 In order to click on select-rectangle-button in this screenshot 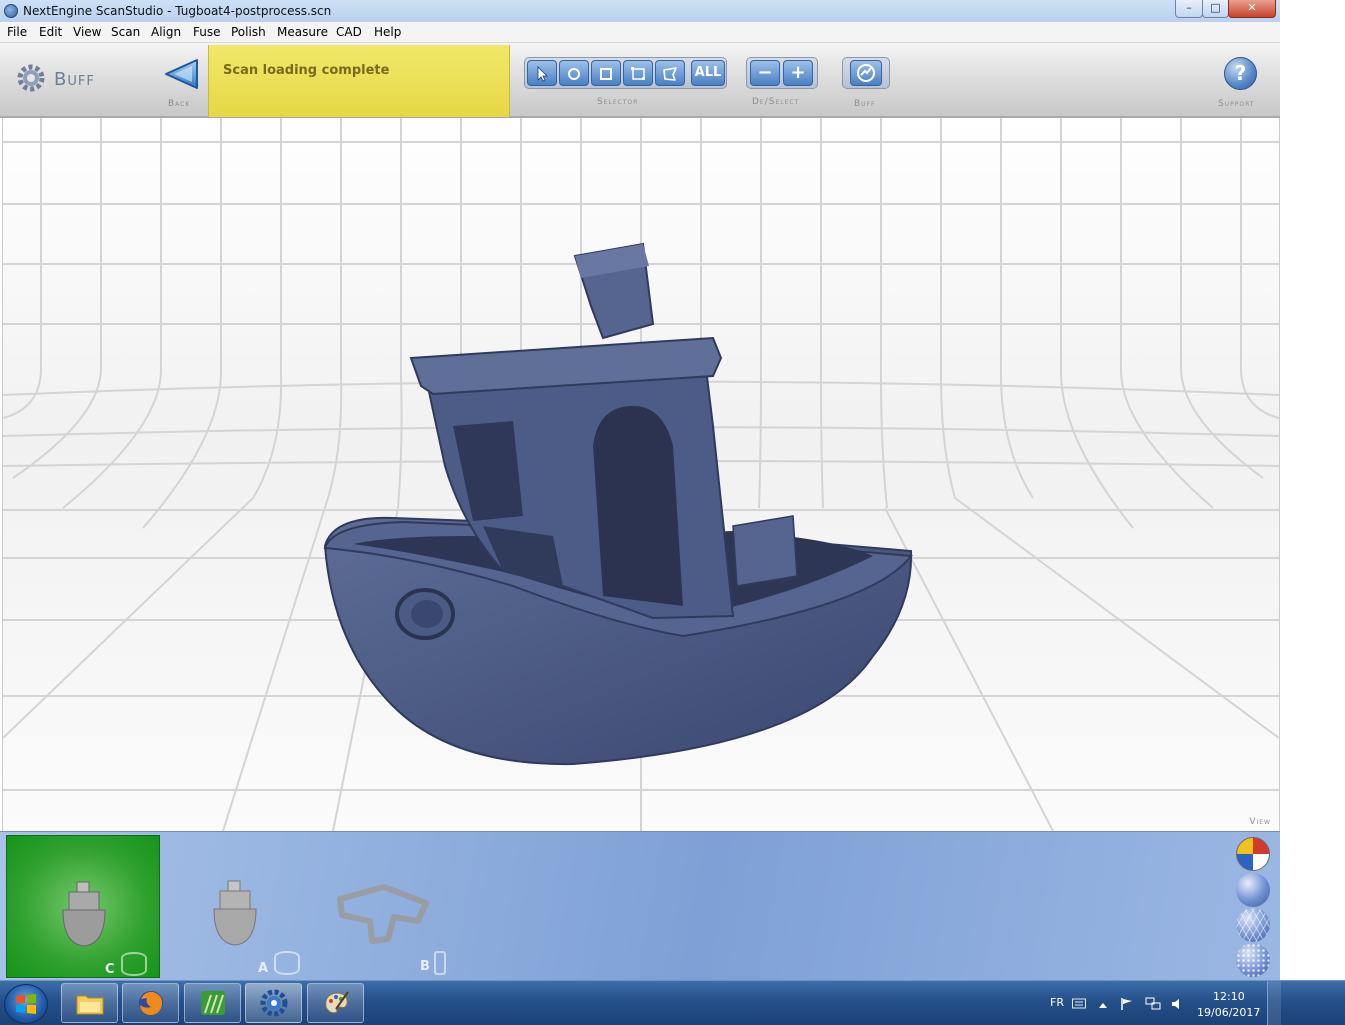, I will do `click(638, 73)`.